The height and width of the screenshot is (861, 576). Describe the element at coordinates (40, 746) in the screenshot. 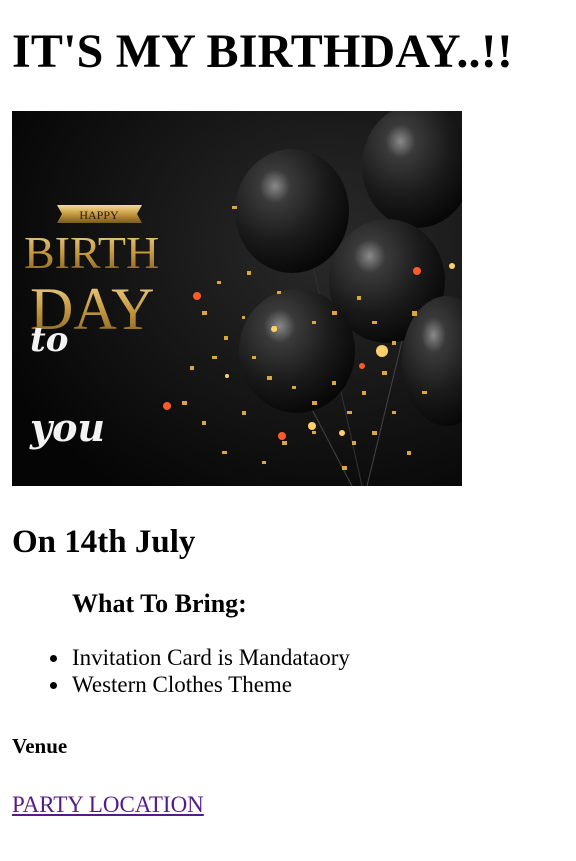

I see `venue-heading: Venue` at that location.